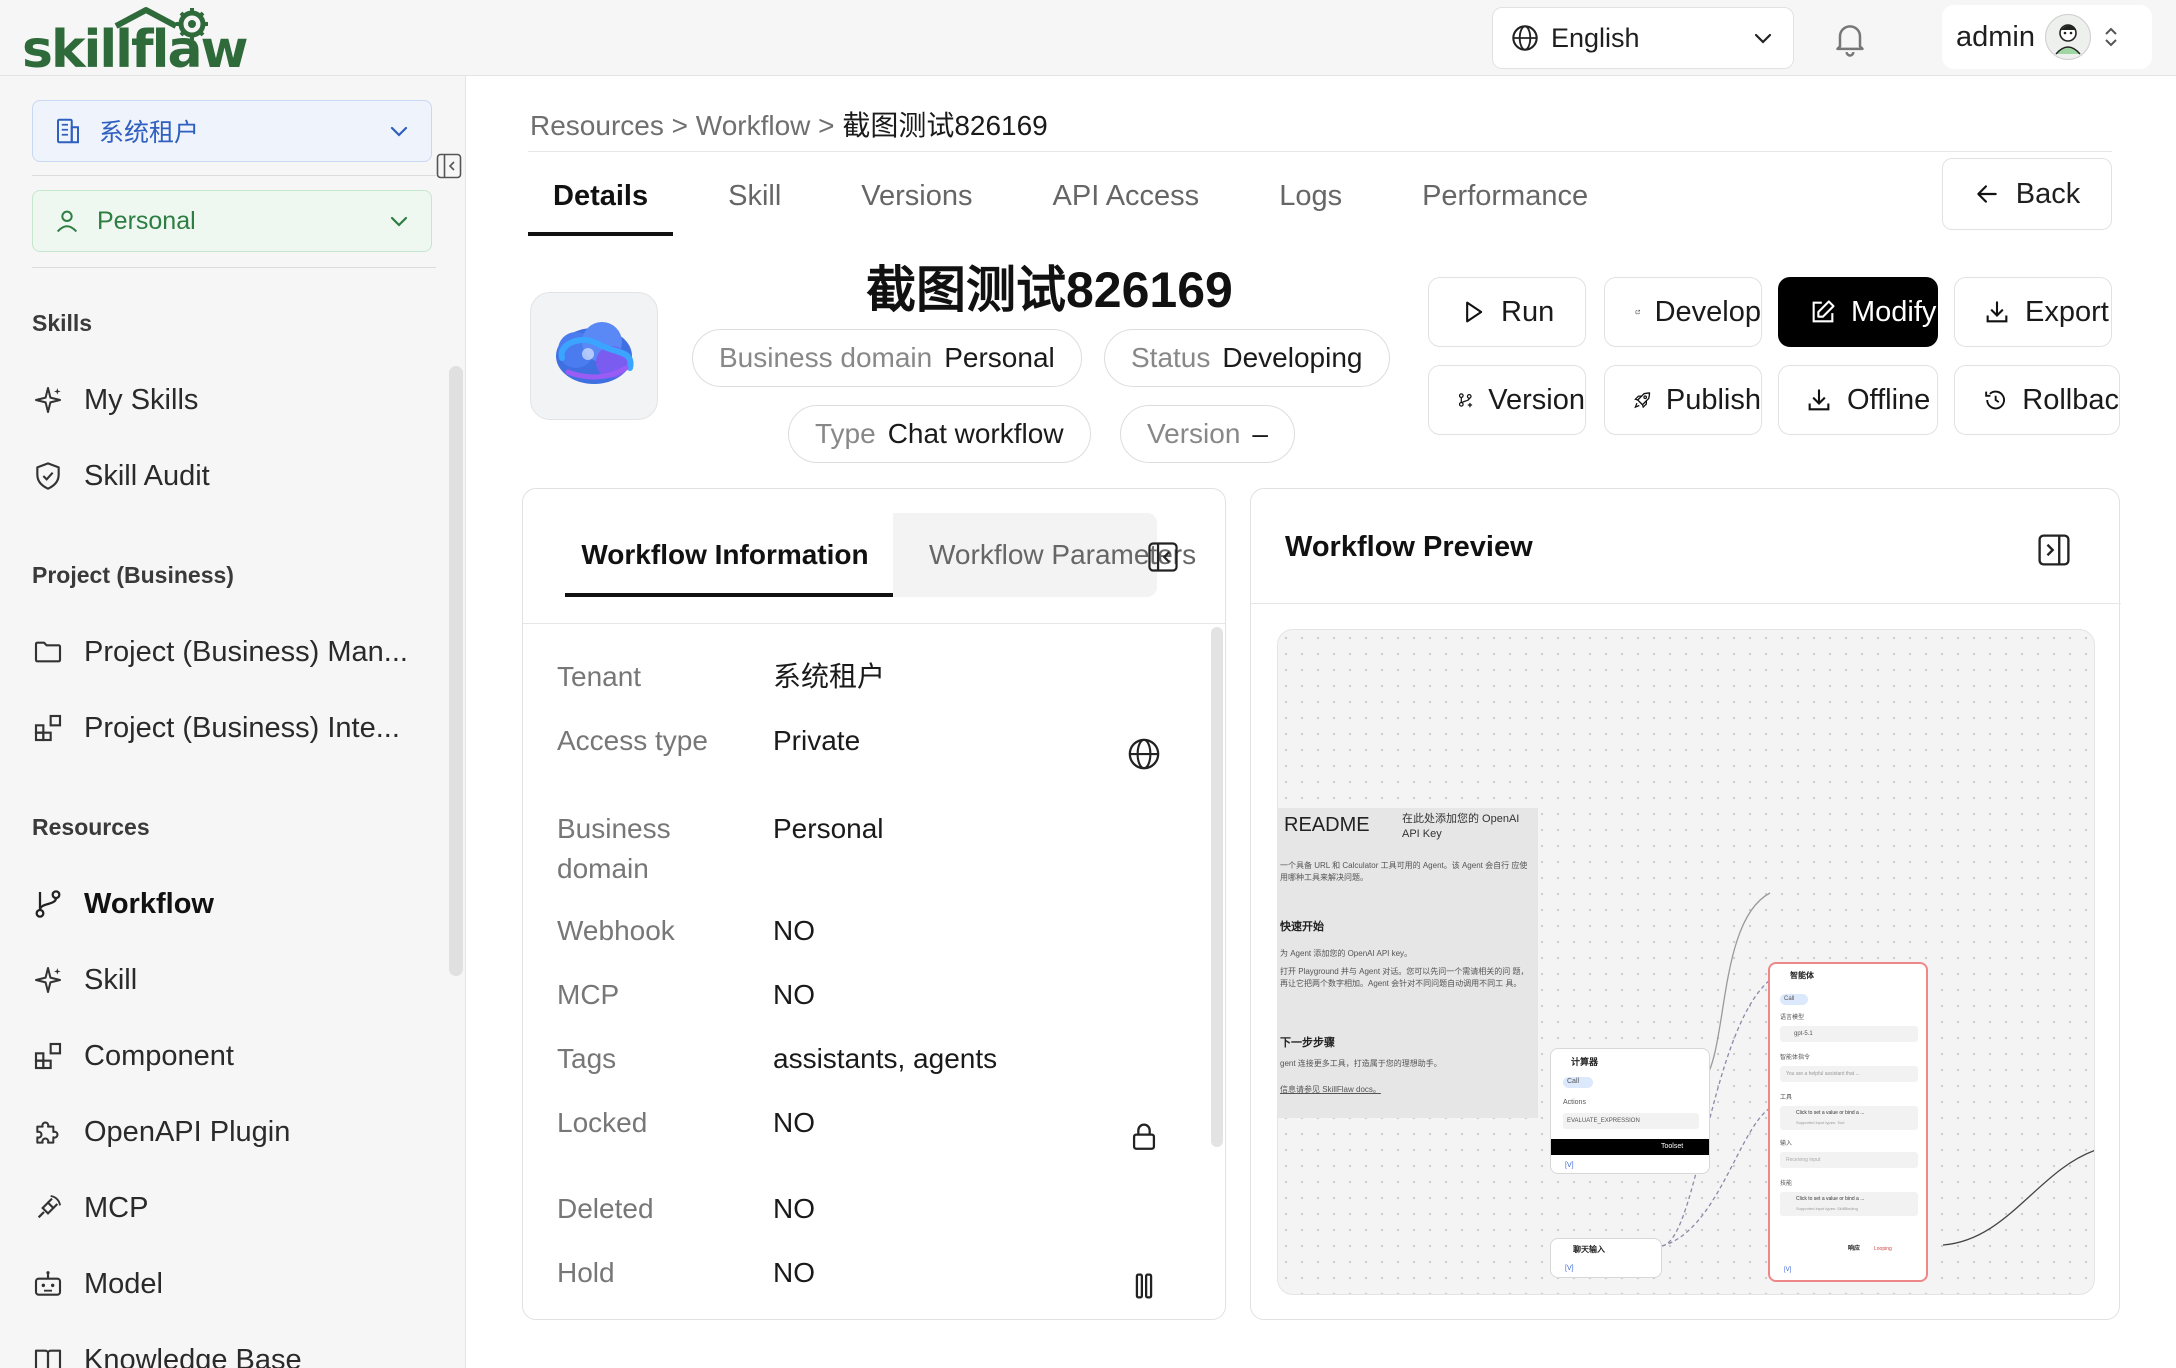 This screenshot has height=1368, width=2176. I want to click on sidebar-item-my-skills: My Skills, so click(232, 400).